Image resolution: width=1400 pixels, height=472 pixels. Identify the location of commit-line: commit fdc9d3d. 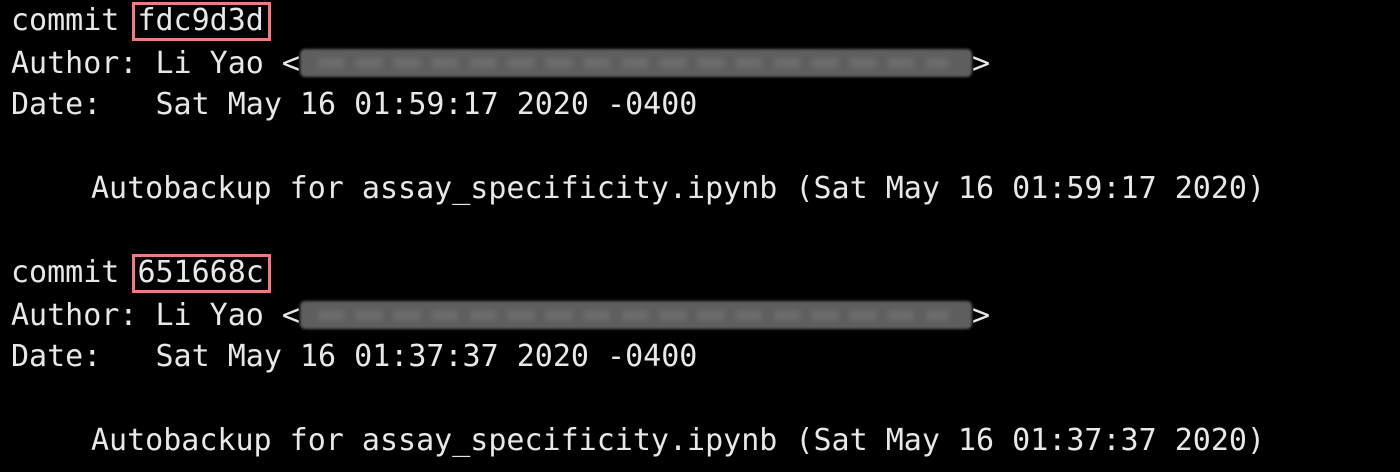
(141, 21).